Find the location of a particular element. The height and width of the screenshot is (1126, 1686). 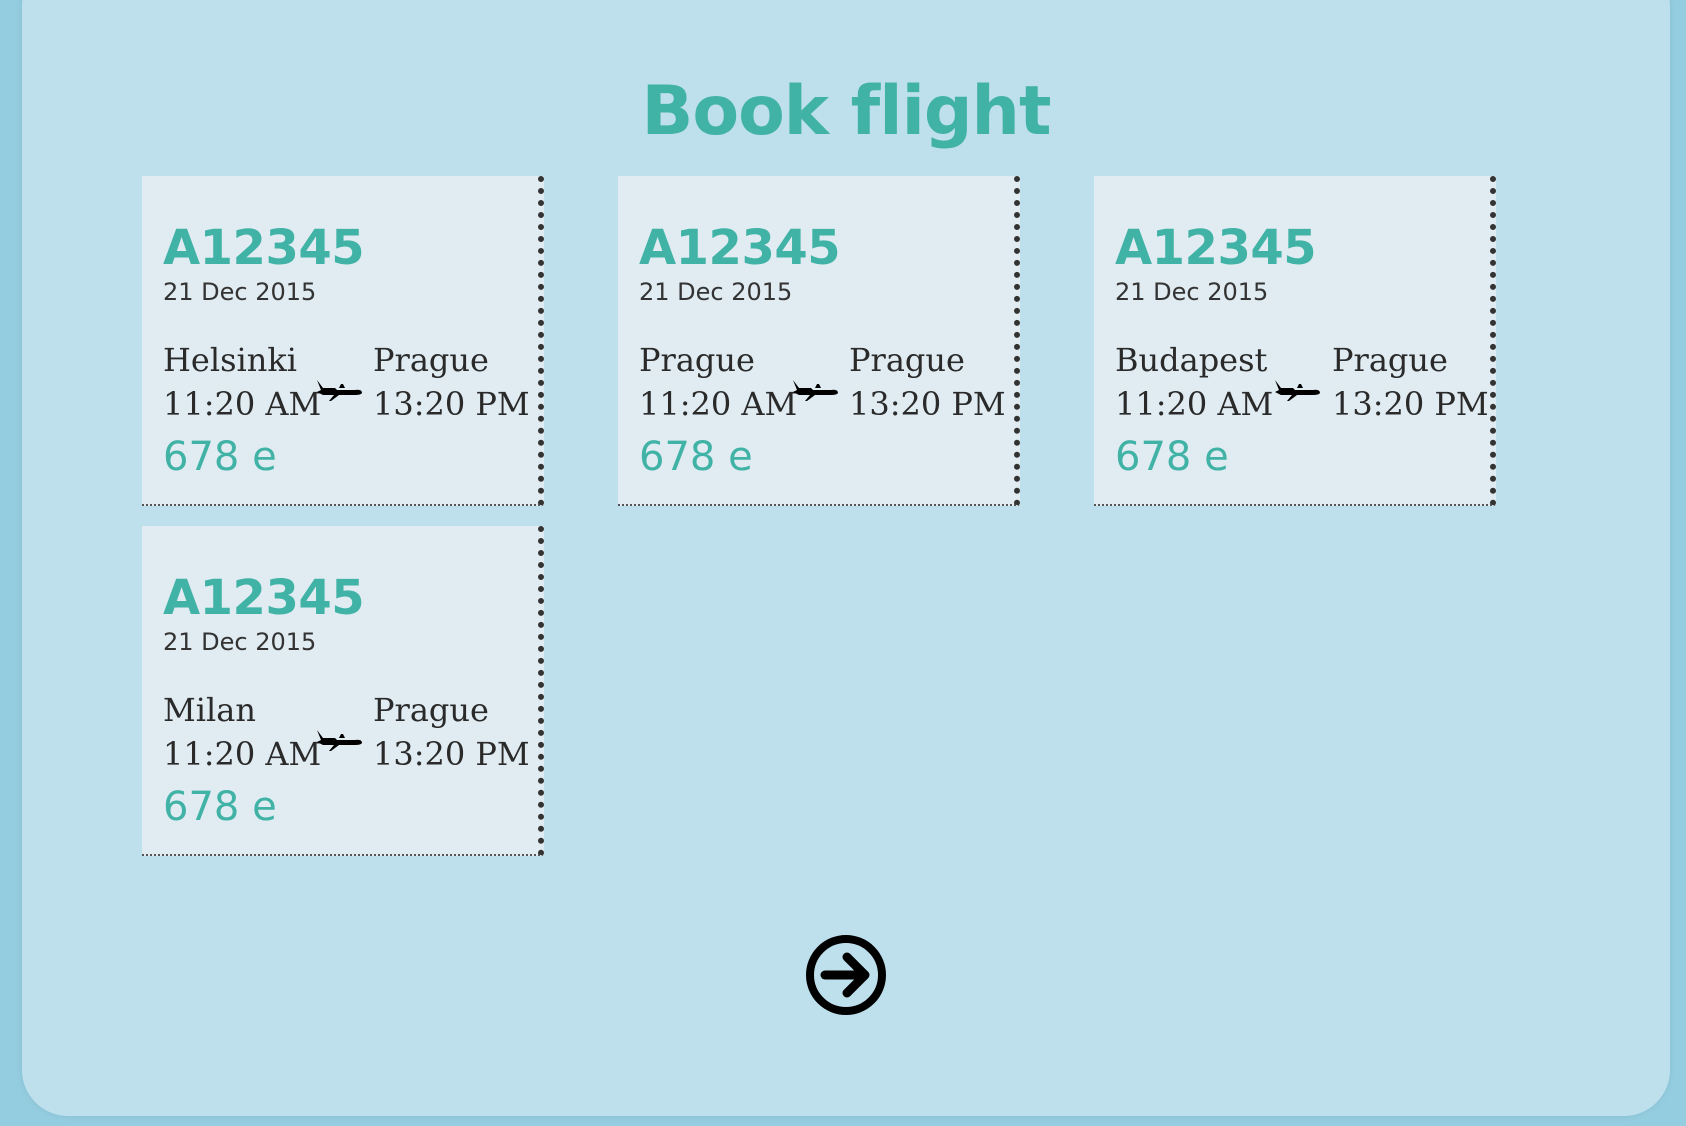

flight-route: Prague 11:20 AM Prague 13:20 PM is located at coordinates (822, 384).